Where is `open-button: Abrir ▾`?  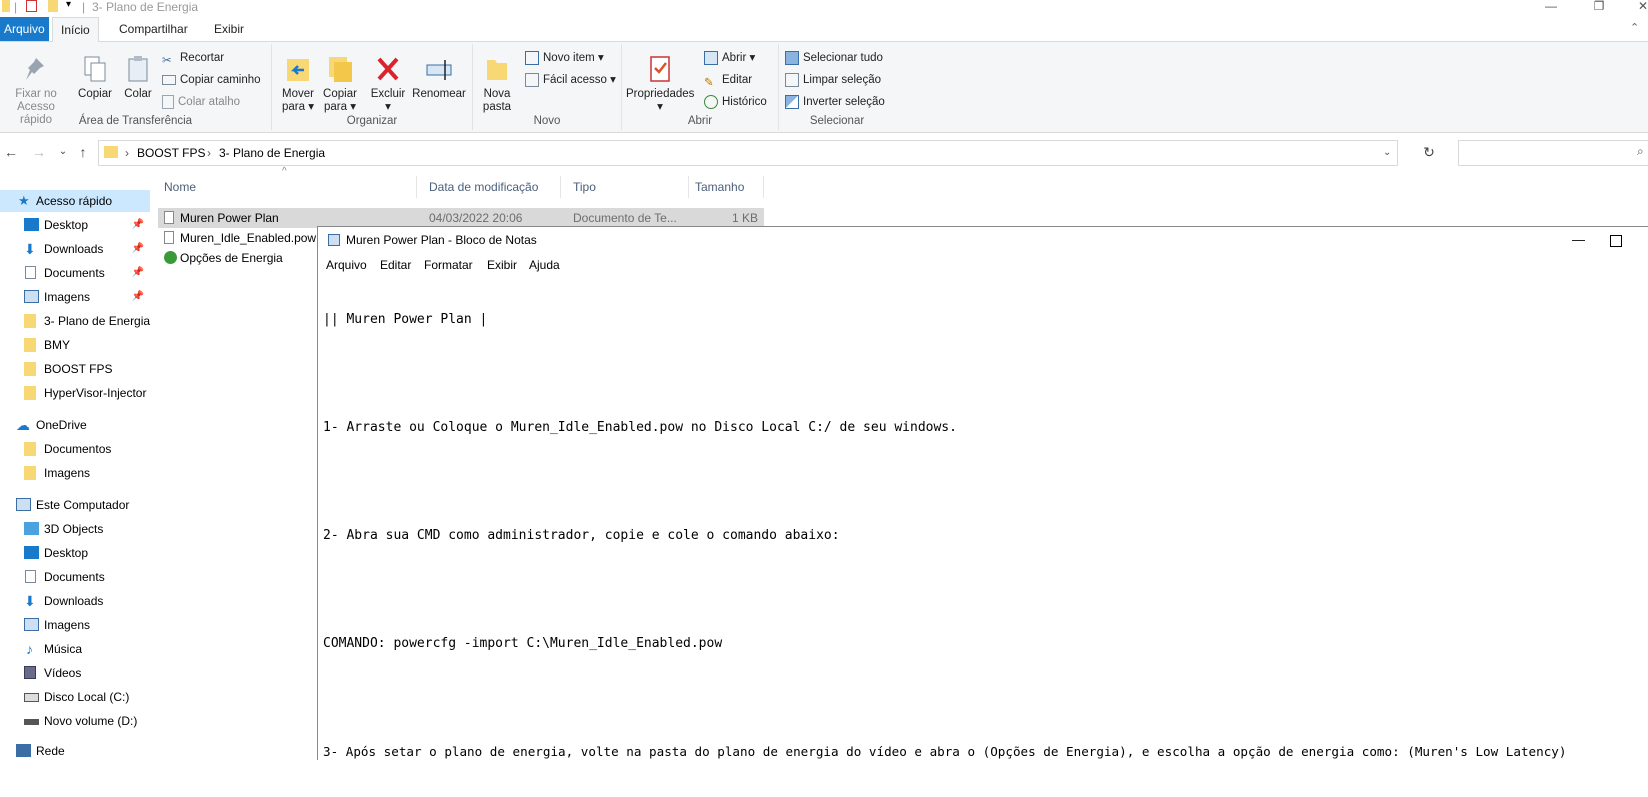
open-button: Abrir ▾ is located at coordinates (729, 58).